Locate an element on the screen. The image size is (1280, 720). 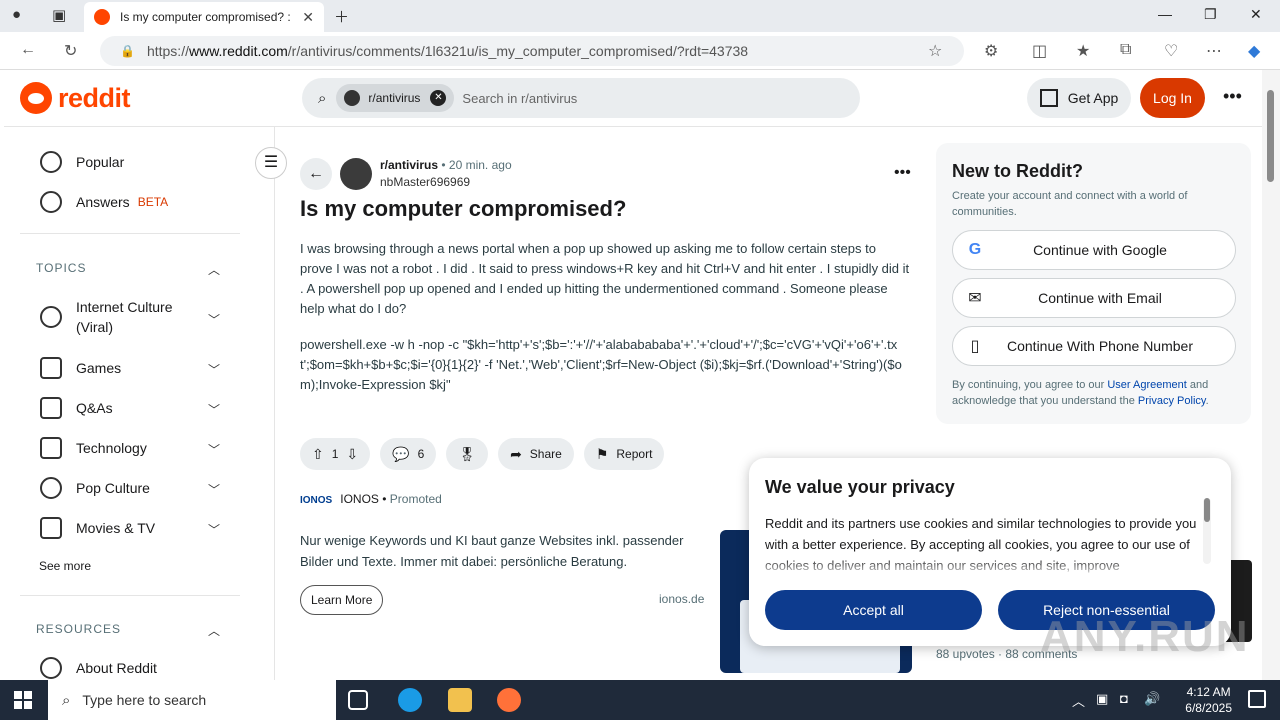
get-app-button: Get App is located at coordinates (1079, 98).